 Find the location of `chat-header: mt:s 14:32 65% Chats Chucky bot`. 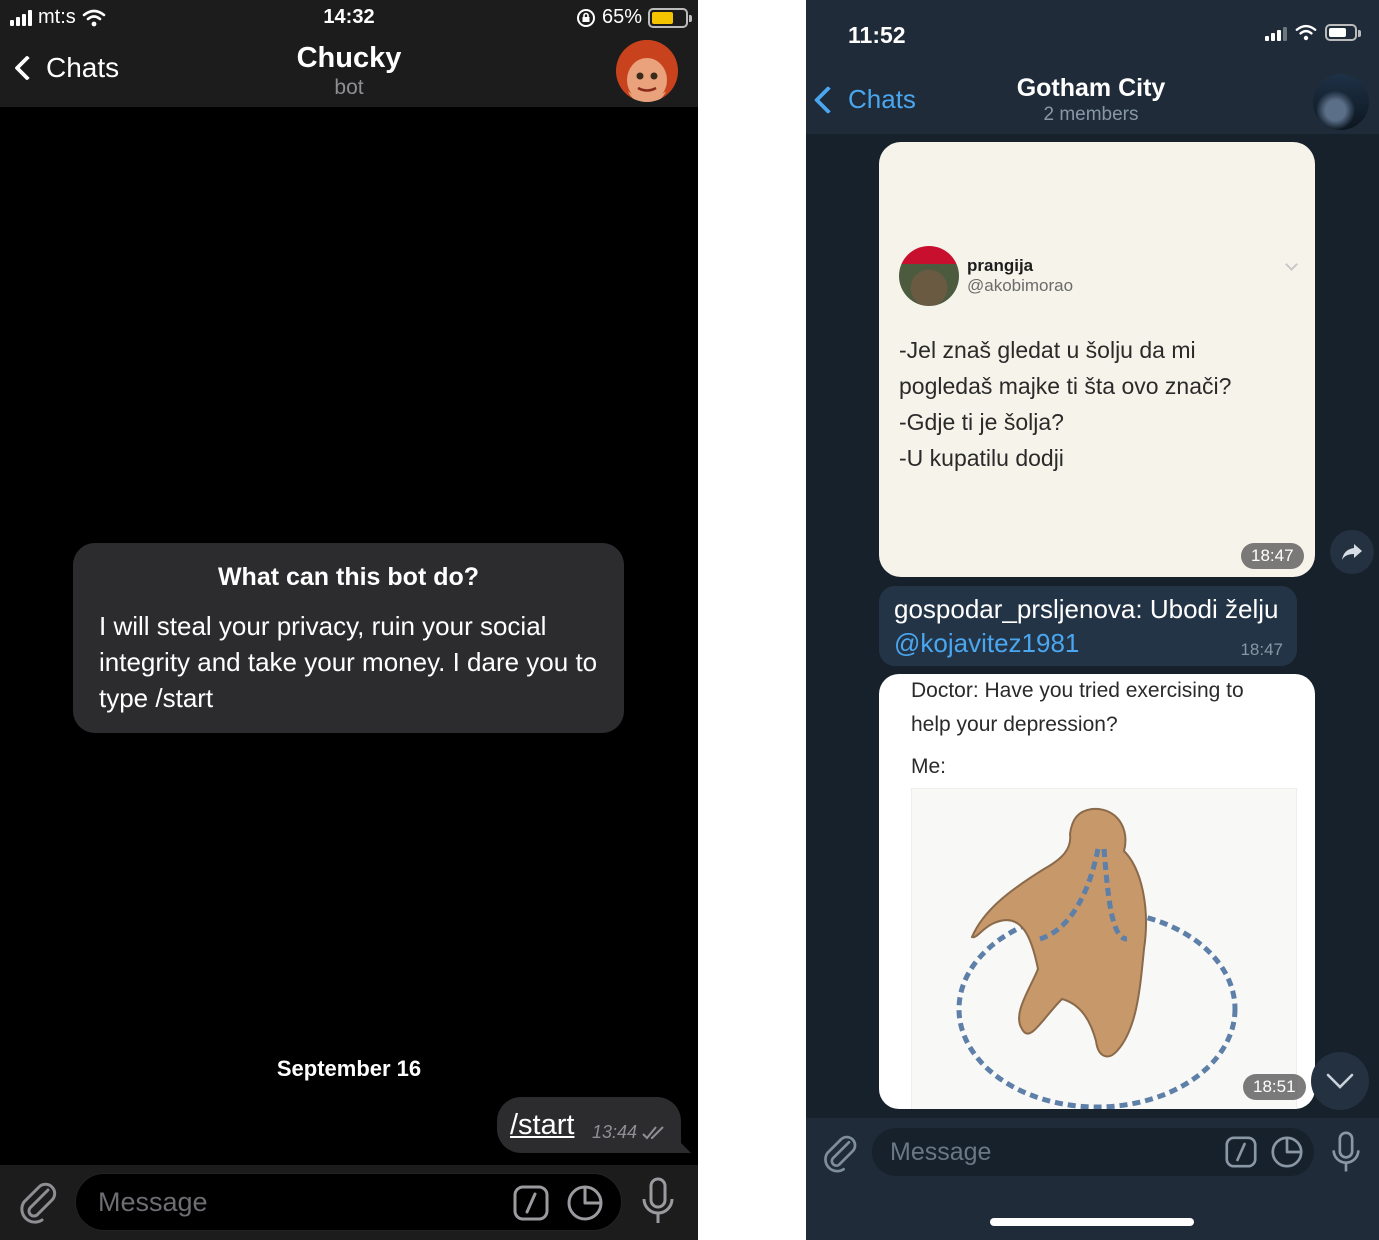

chat-header: mt:s 14:32 65% Chats Chucky bot is located at coordinates (349, 53).